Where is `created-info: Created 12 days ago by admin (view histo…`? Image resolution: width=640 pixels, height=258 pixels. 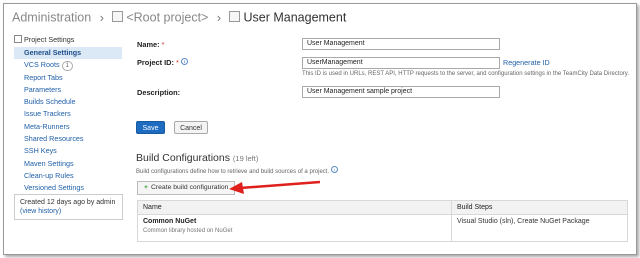 created-info: Created 12 days ago by admin (view histo… is located at coordinates (68, 207).